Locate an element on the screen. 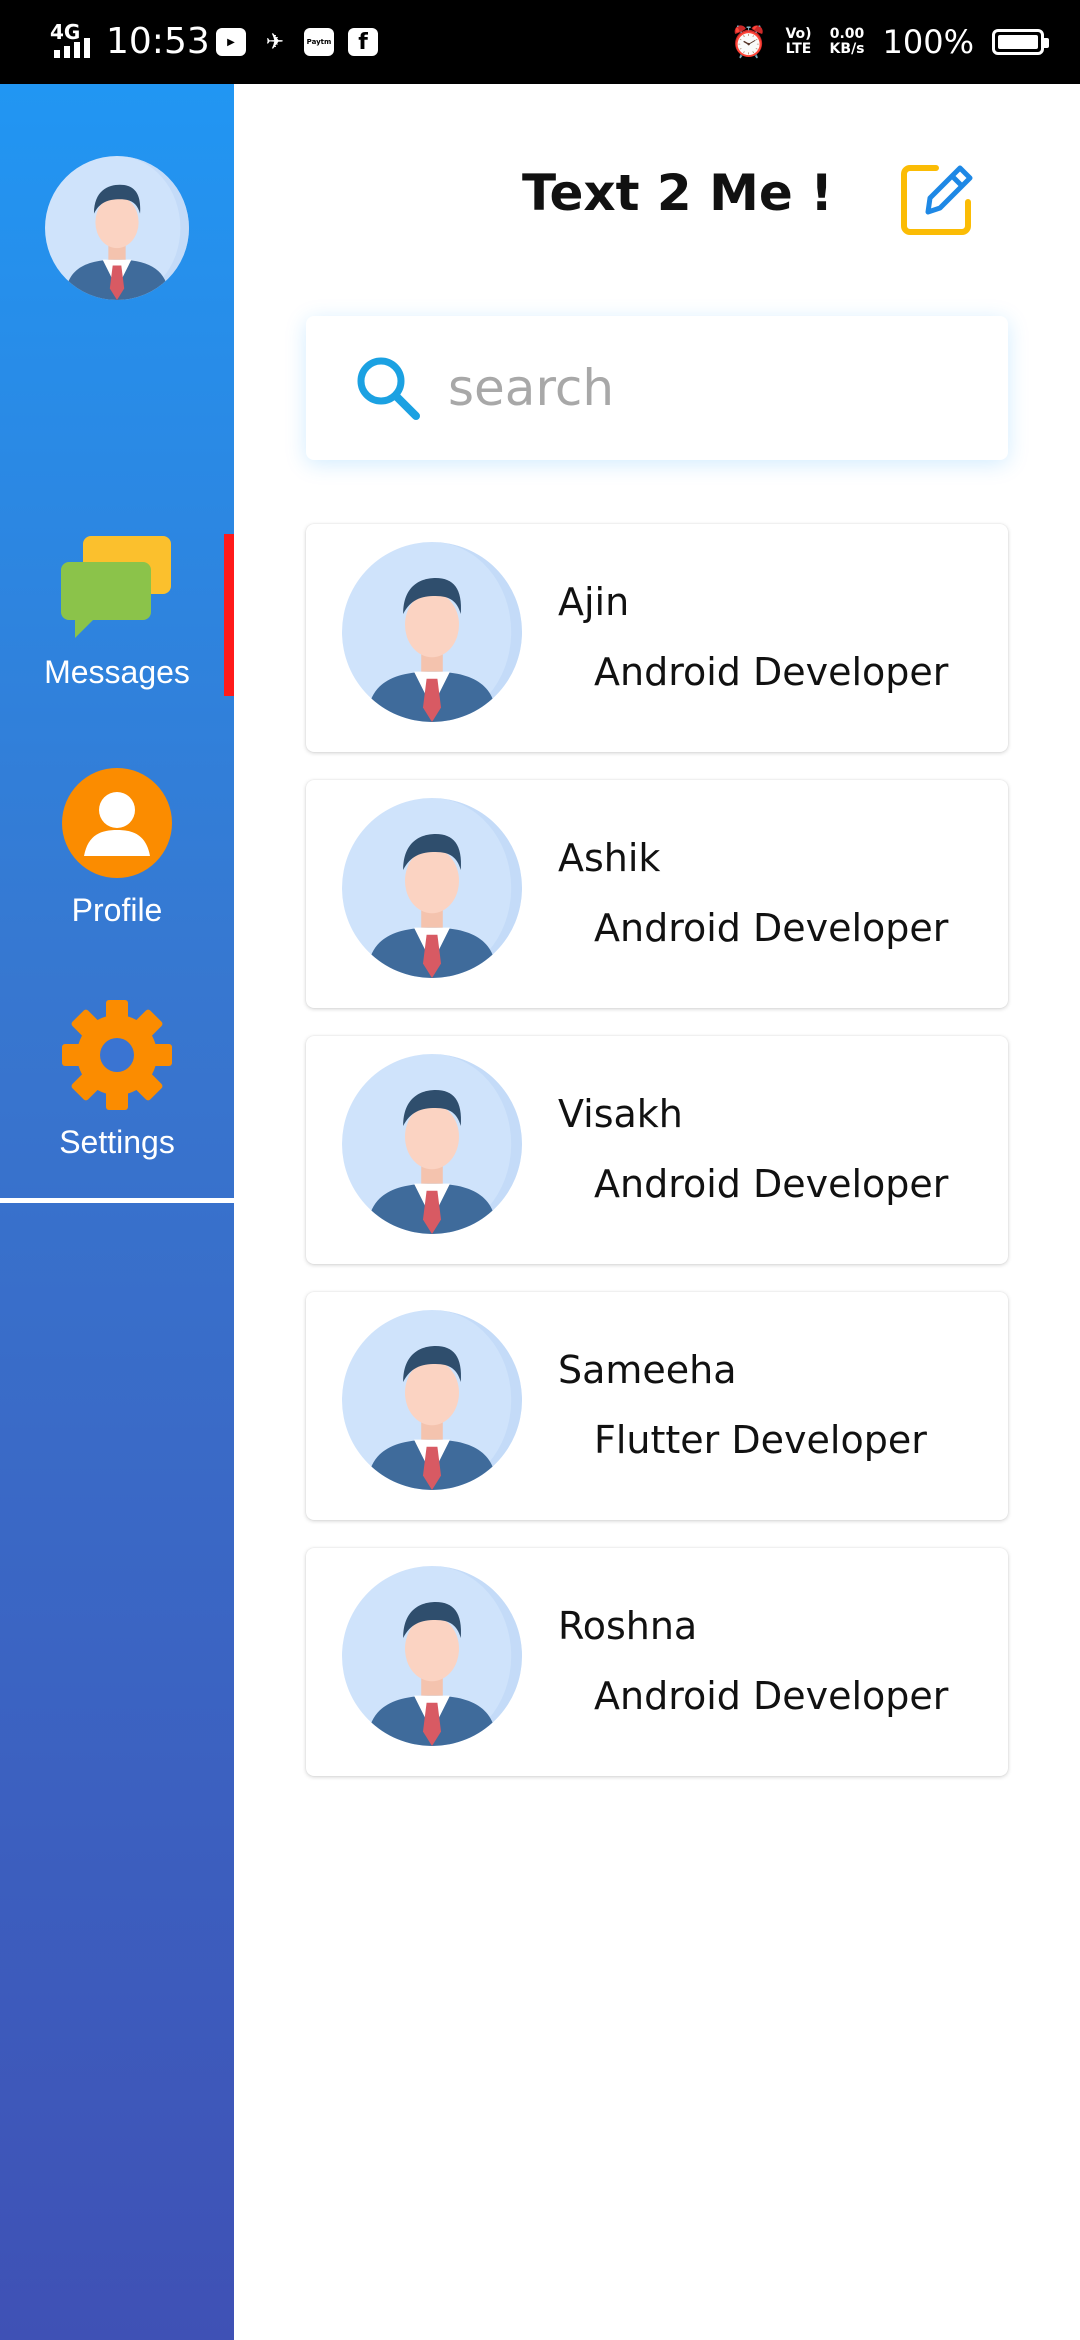 This screenshot has height=2340, width=1080. signal-icon is located at coordinates (72, 48).